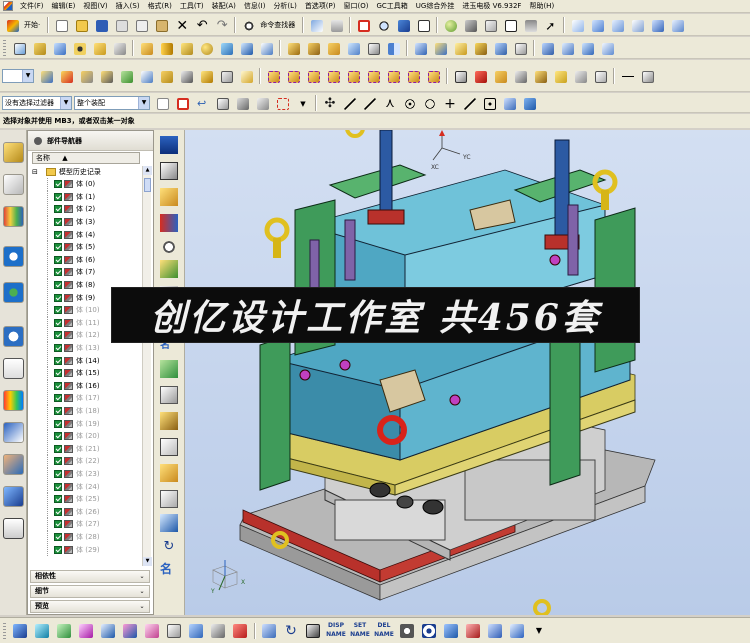  Describe the element at coordinates (86, 474) in the screenshot. I see `tree-item: 体 (23)` at that location.